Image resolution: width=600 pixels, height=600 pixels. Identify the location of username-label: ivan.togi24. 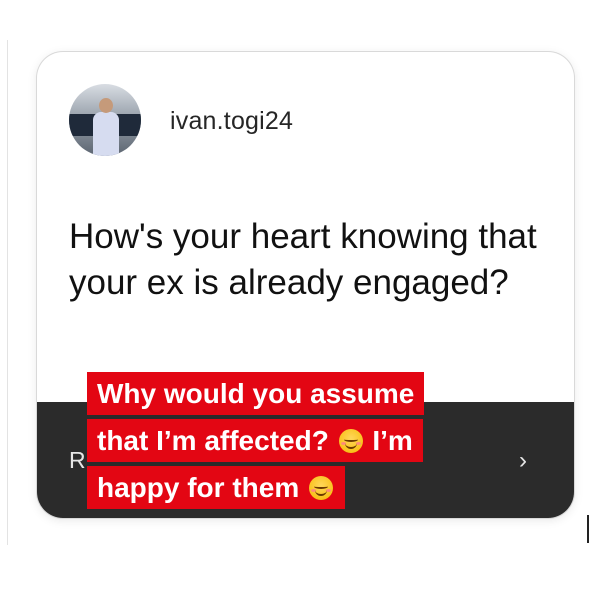
(231, 121).